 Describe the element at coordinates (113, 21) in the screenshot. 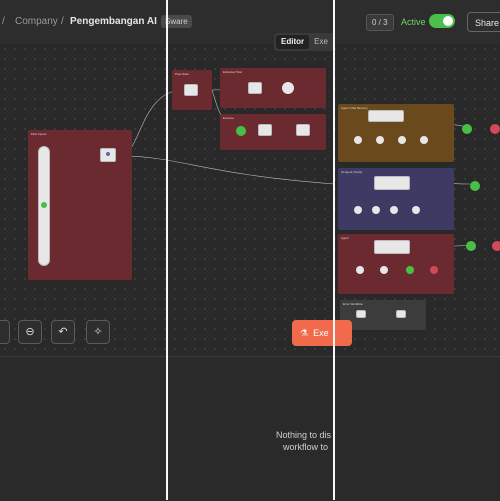

I see `workflow-title: Pengembangan AI` at that location.